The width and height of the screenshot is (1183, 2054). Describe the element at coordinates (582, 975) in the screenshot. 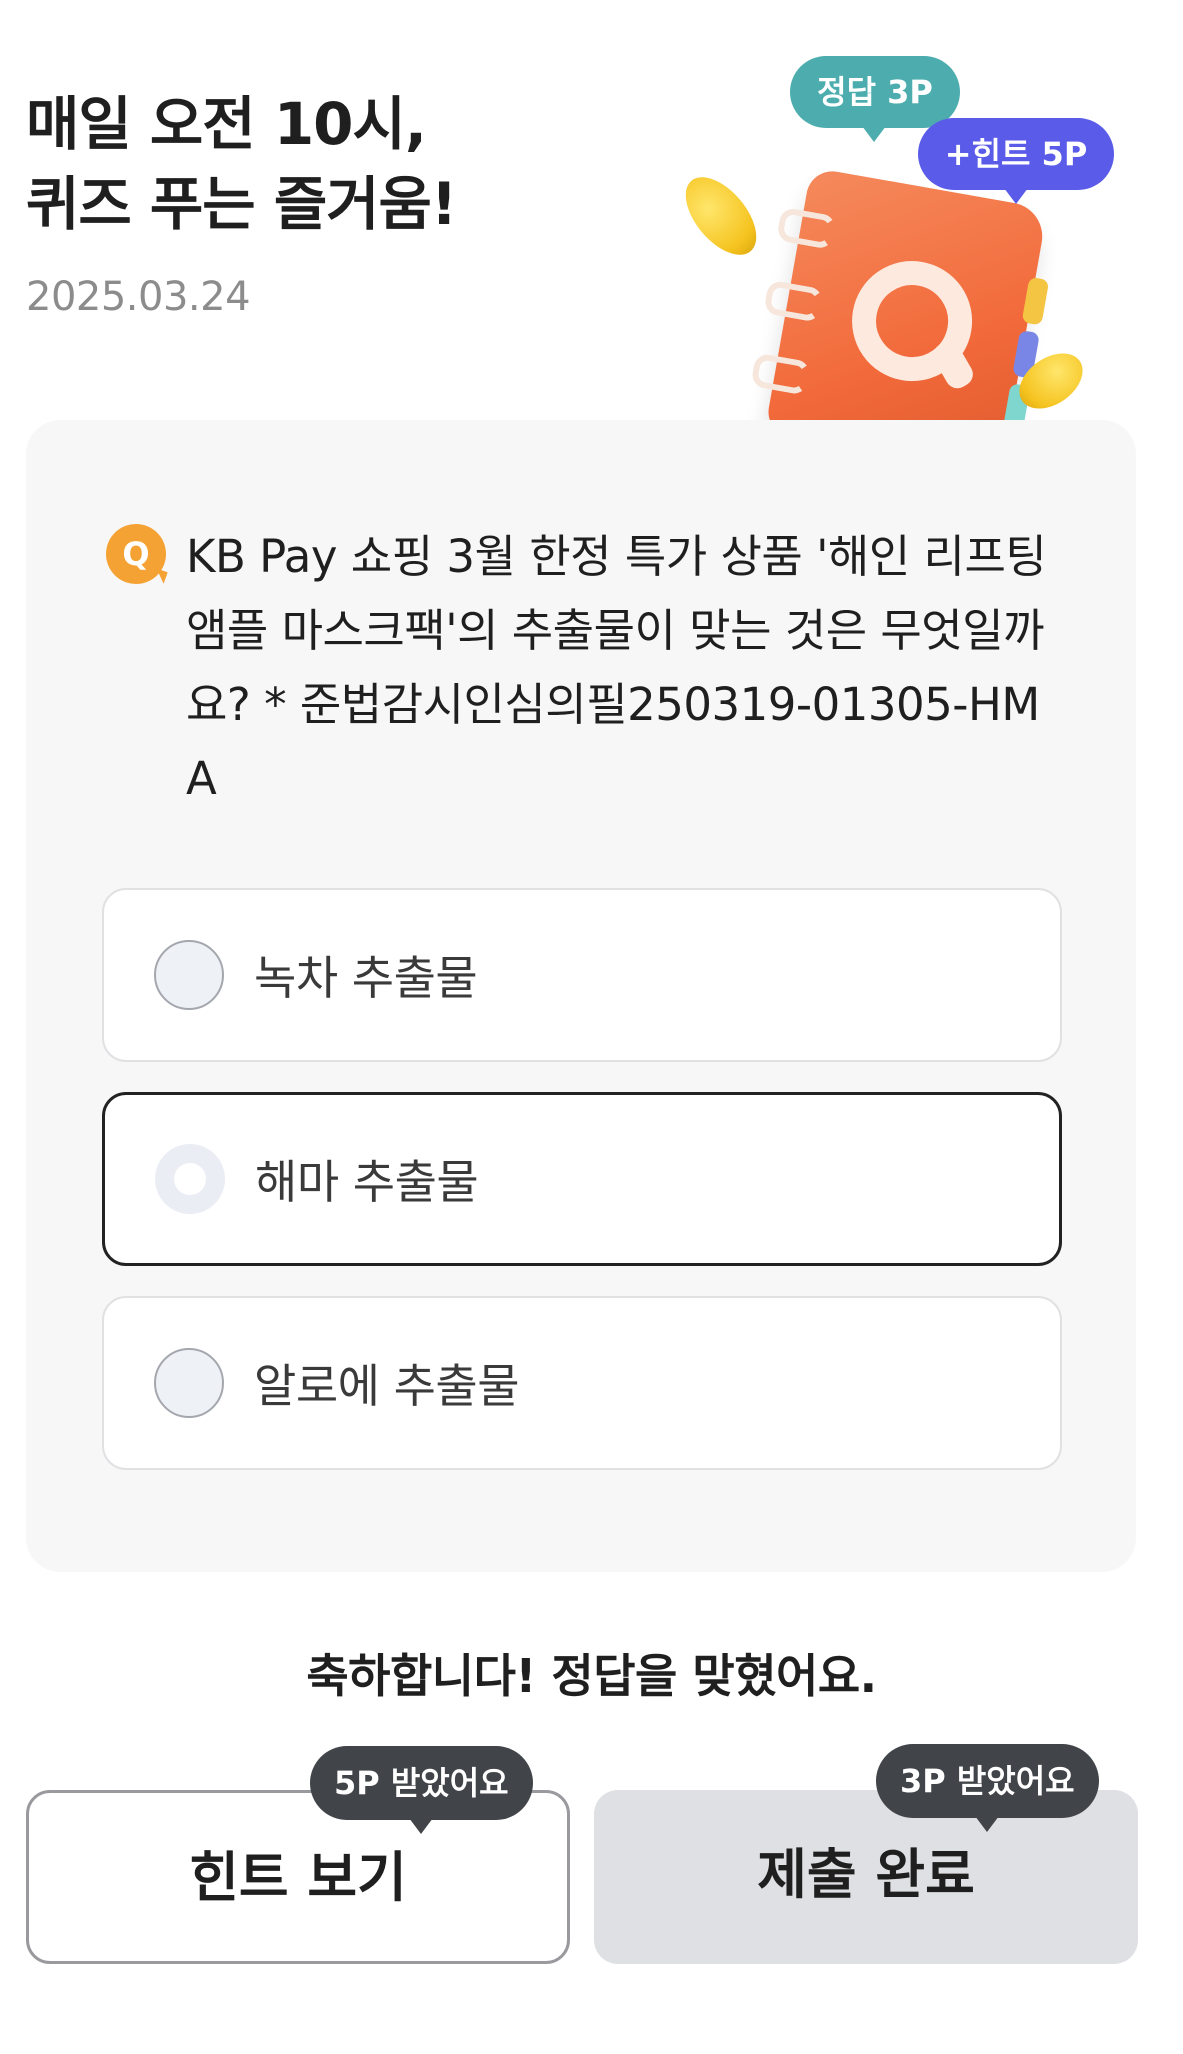

I see `answer-option-1: 녹차 추출물` at that location.